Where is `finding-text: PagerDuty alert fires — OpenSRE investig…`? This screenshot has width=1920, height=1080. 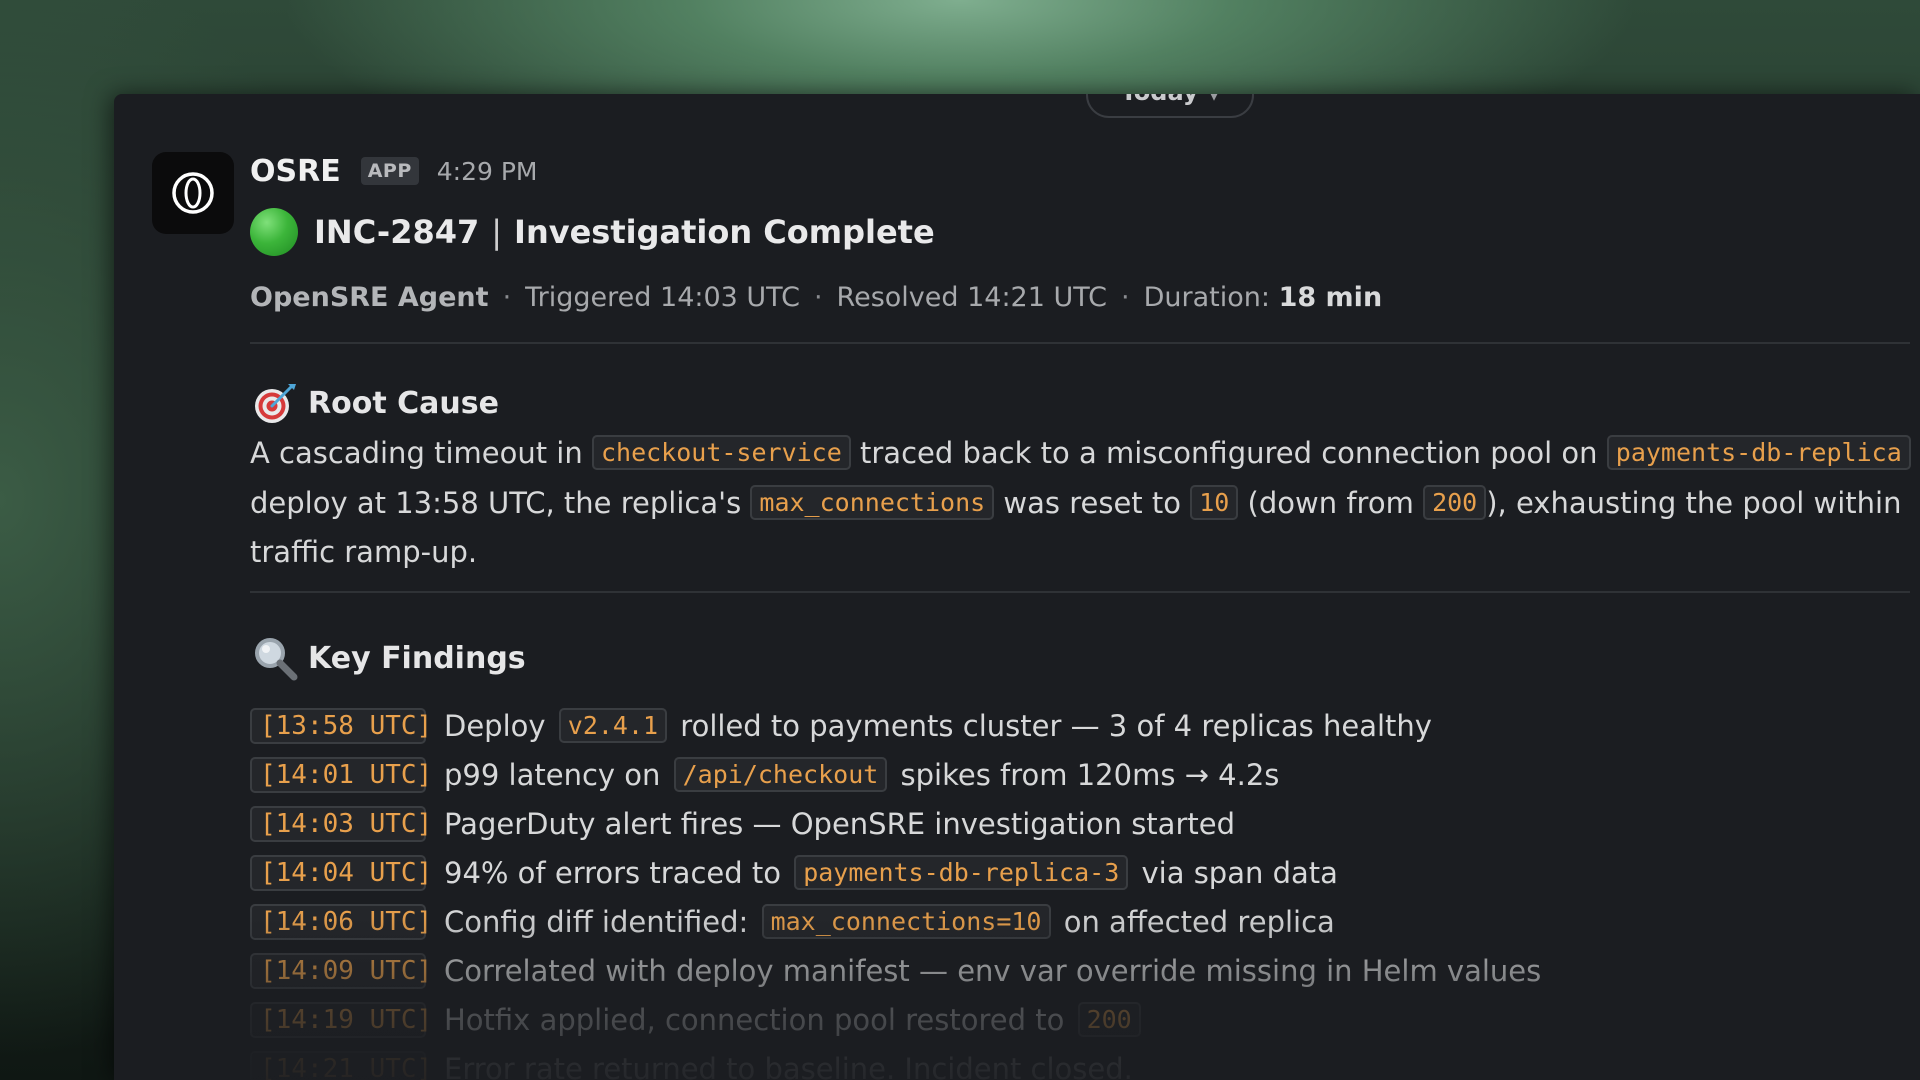
finding-text: PagerDuty alert fires — OpenSRE investig… is located at coordinates (839, 824).